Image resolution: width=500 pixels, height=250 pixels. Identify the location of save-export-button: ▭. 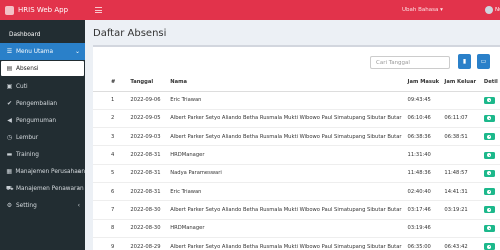
(483, 61).